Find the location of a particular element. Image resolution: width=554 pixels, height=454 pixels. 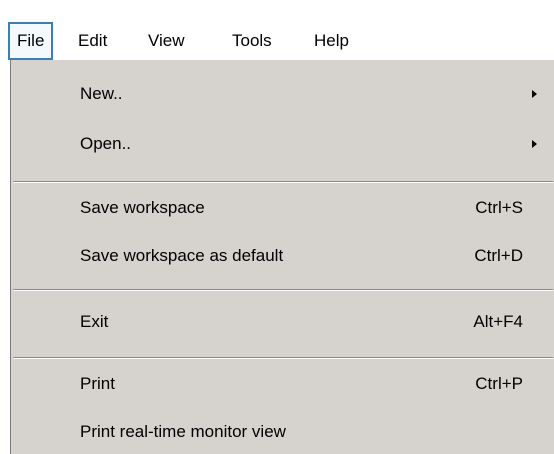

menu-item-save-workspace-default: Save workspace as default Ctrl+D is located at coordinates (282, 256).